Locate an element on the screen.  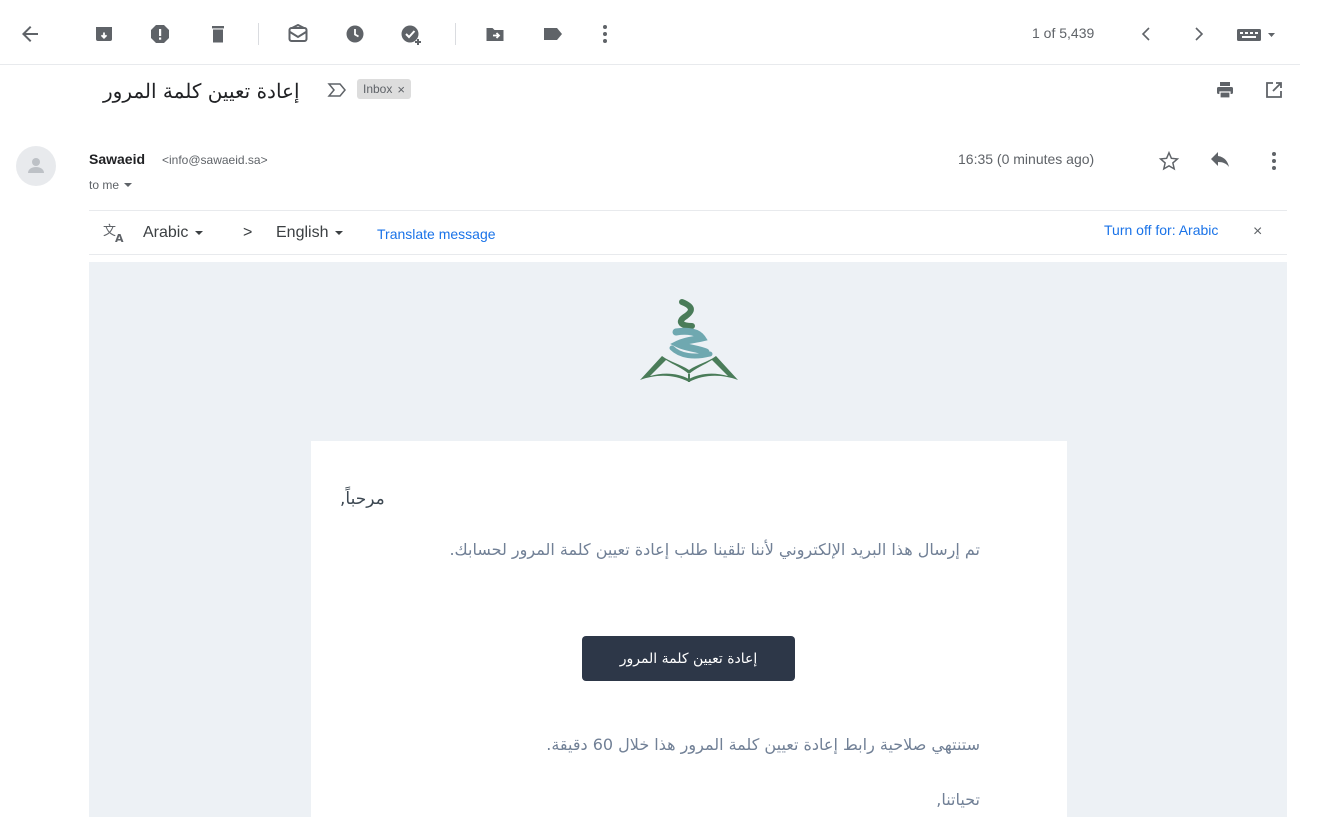
reply-icon is located at coordinates (1220, 161).